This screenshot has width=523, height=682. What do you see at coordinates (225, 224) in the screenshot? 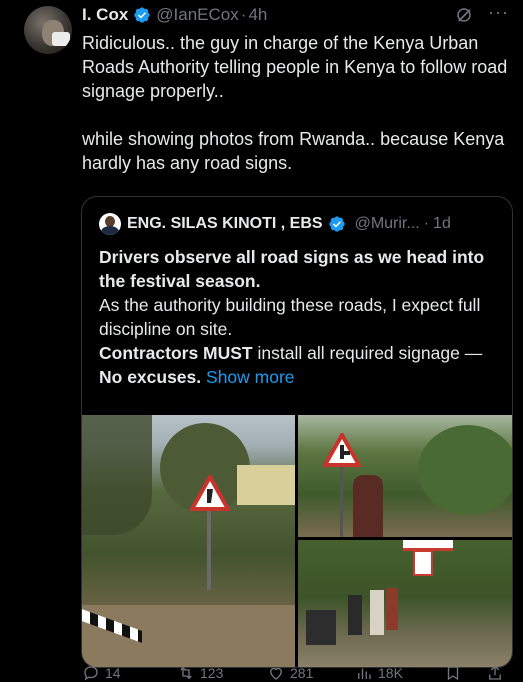
I see `quoted-author-name: ENG. SILAS KINOTI , EBS` at bounding box center [225, 224].